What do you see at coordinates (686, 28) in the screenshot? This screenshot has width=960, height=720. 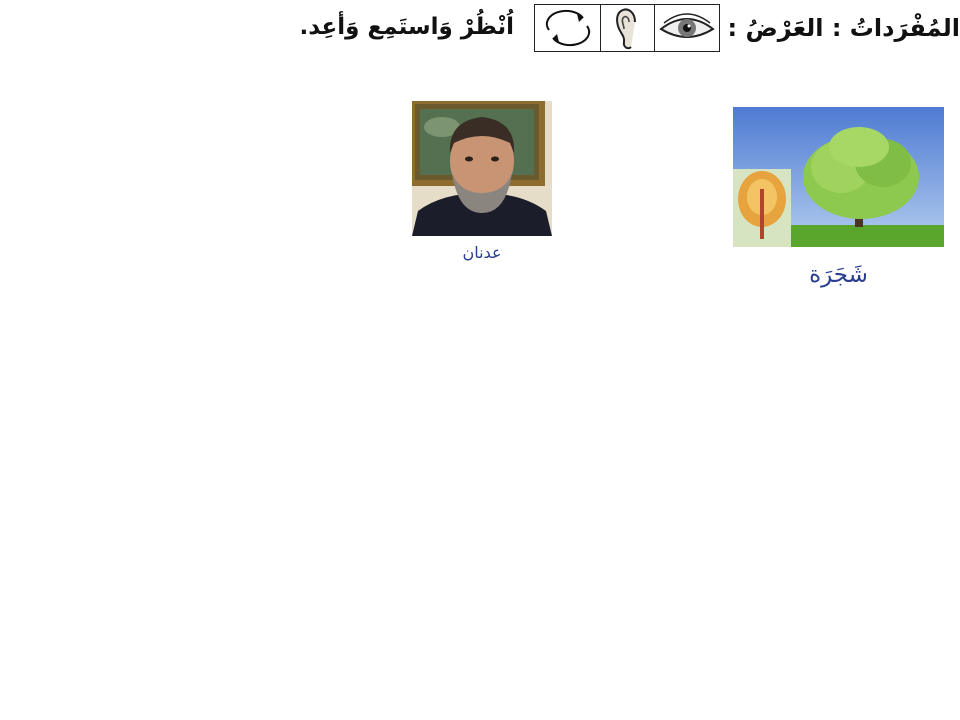 I see `eye-icon` at bounding box center [686, 28].